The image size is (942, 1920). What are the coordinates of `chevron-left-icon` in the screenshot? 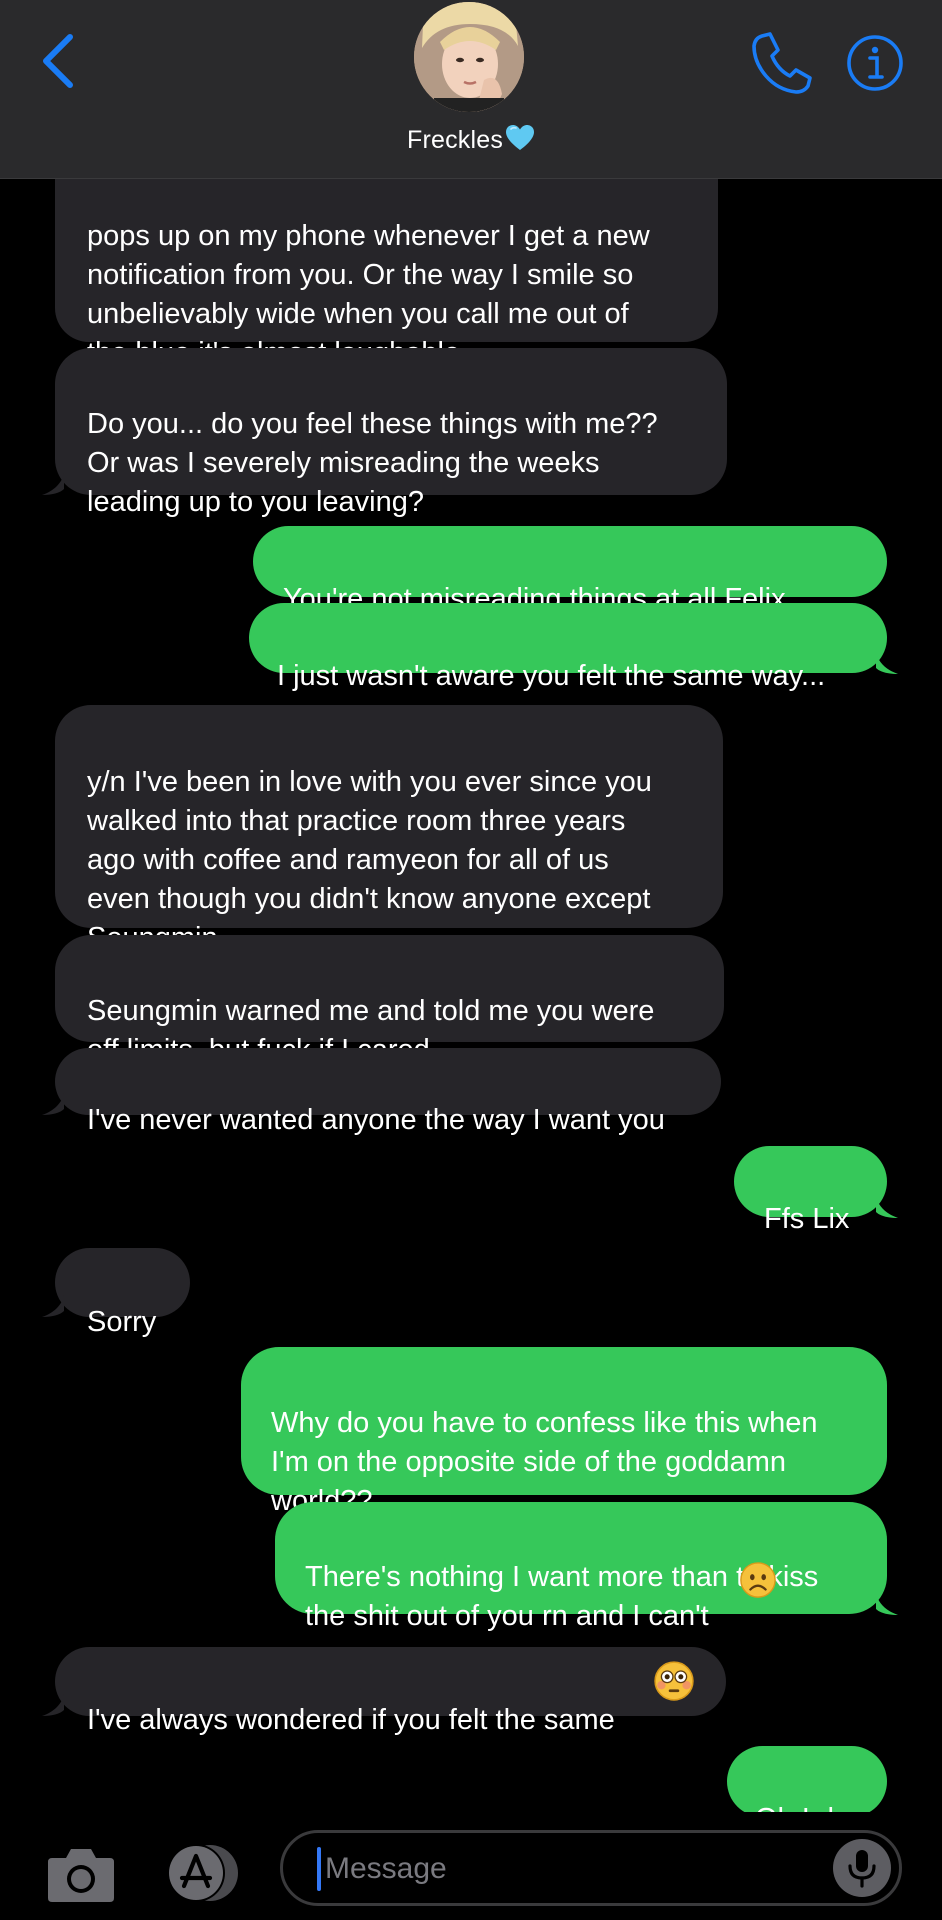 It's located at (58, 61).